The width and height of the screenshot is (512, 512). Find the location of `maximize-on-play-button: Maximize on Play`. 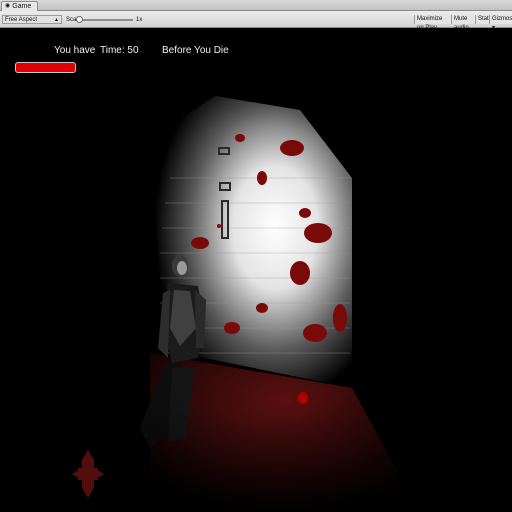

maximize-on-play-button: Maximize on Play is located at coordinates (432, 23).